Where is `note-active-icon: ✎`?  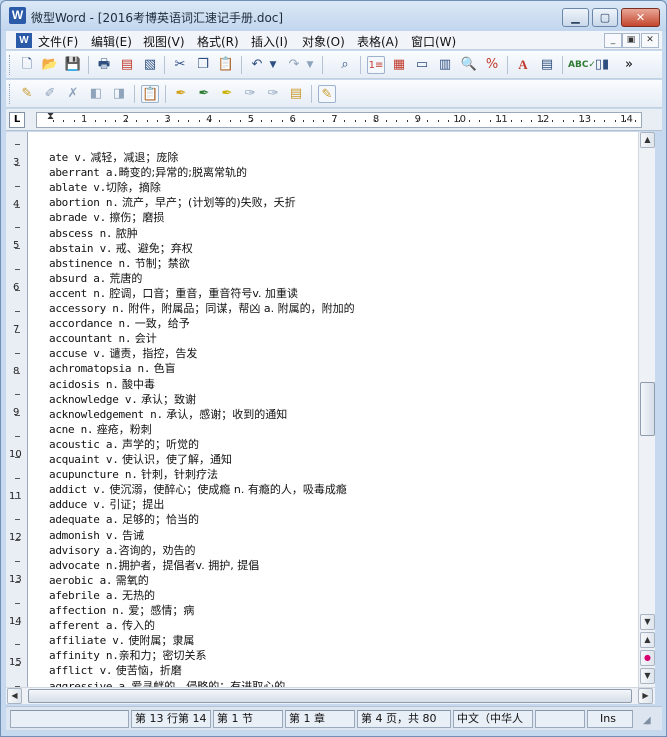 note-active-icon: ✎ is located at coordinates (327, 94).